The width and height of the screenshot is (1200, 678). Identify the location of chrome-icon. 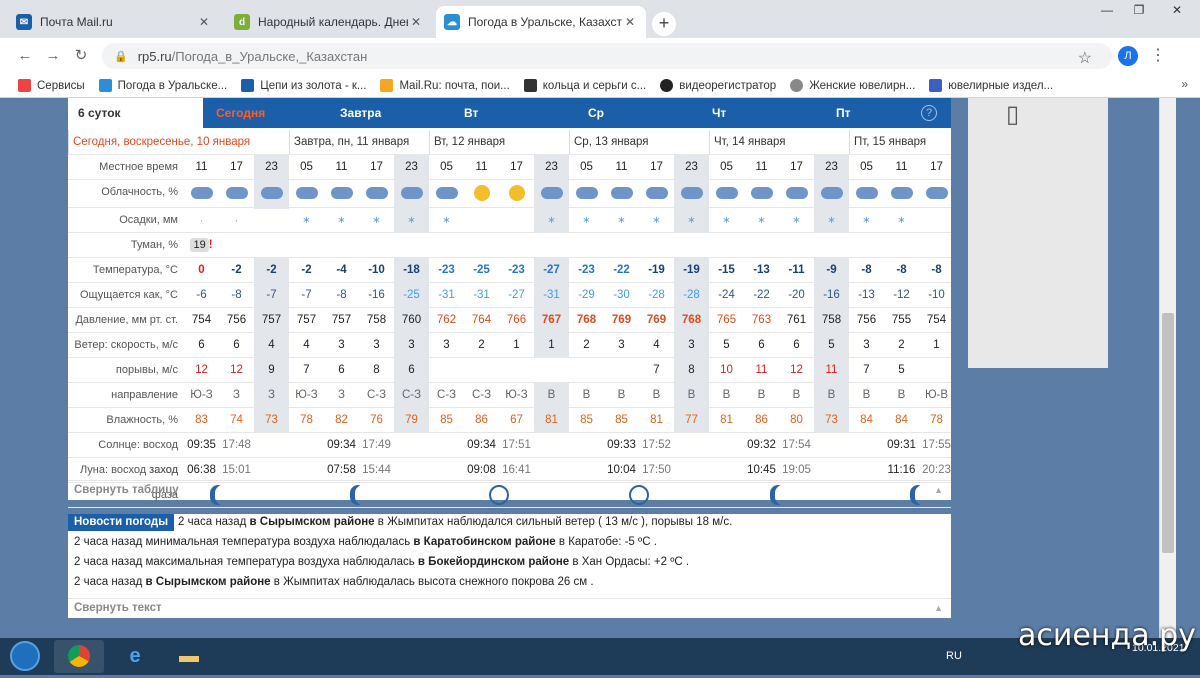
(79, 656).